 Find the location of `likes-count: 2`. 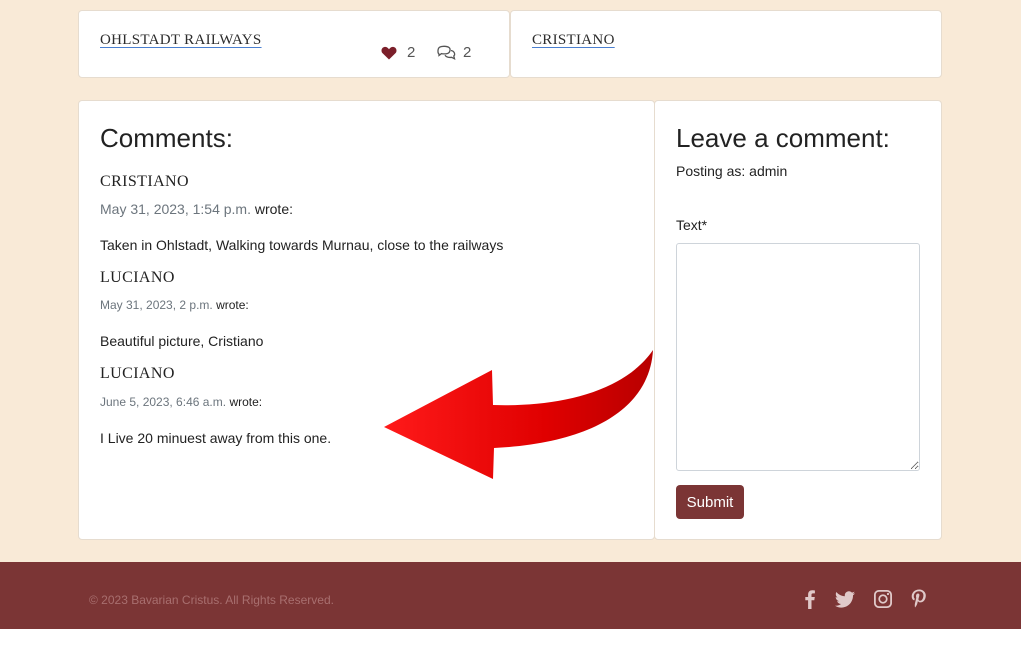

likes-count: 2 is located at coordinates (411, 52).